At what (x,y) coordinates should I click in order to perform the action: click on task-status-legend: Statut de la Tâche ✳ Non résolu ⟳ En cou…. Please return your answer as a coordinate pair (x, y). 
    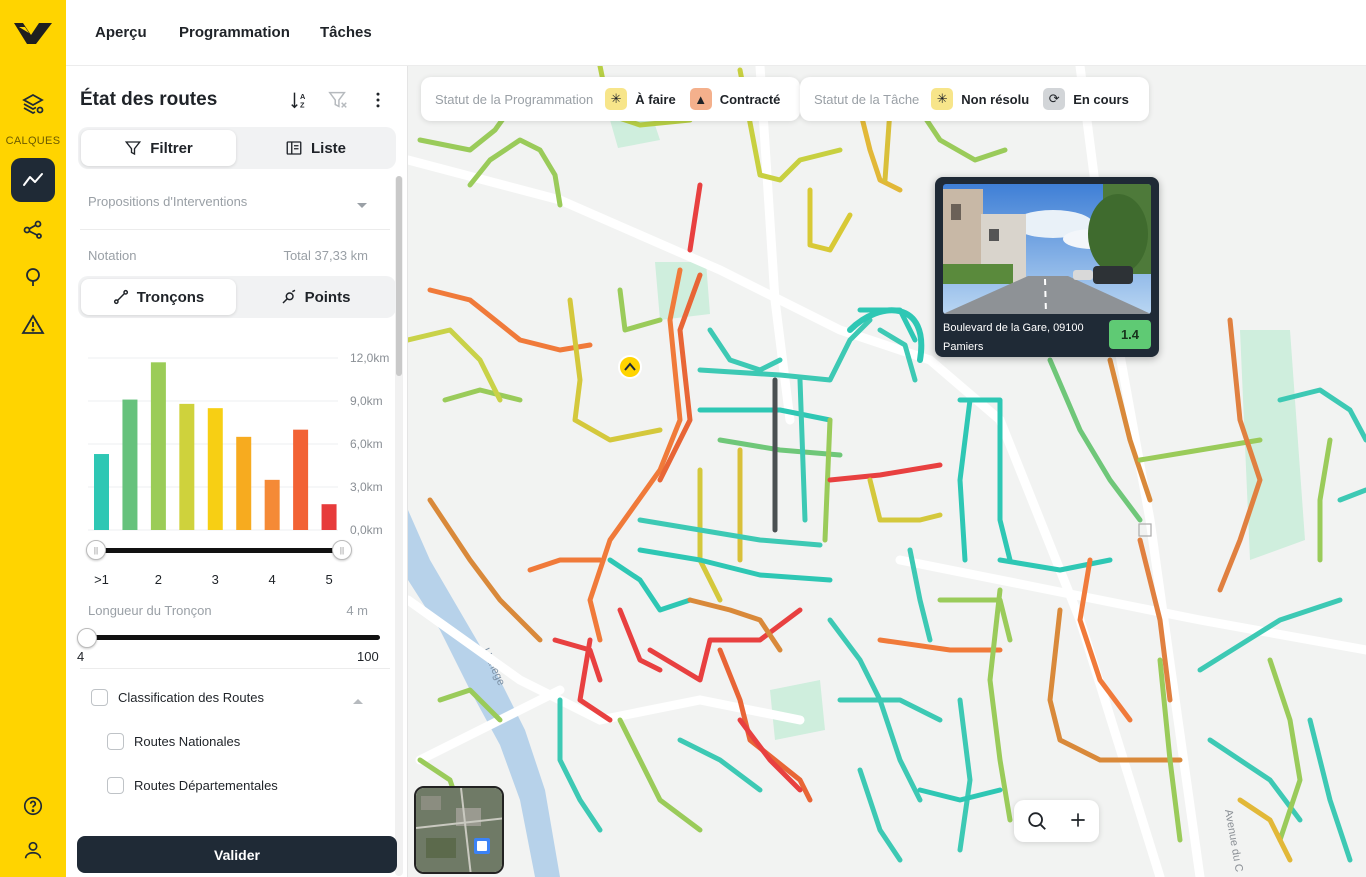
    Looking at the image, I should click on (974, 99).